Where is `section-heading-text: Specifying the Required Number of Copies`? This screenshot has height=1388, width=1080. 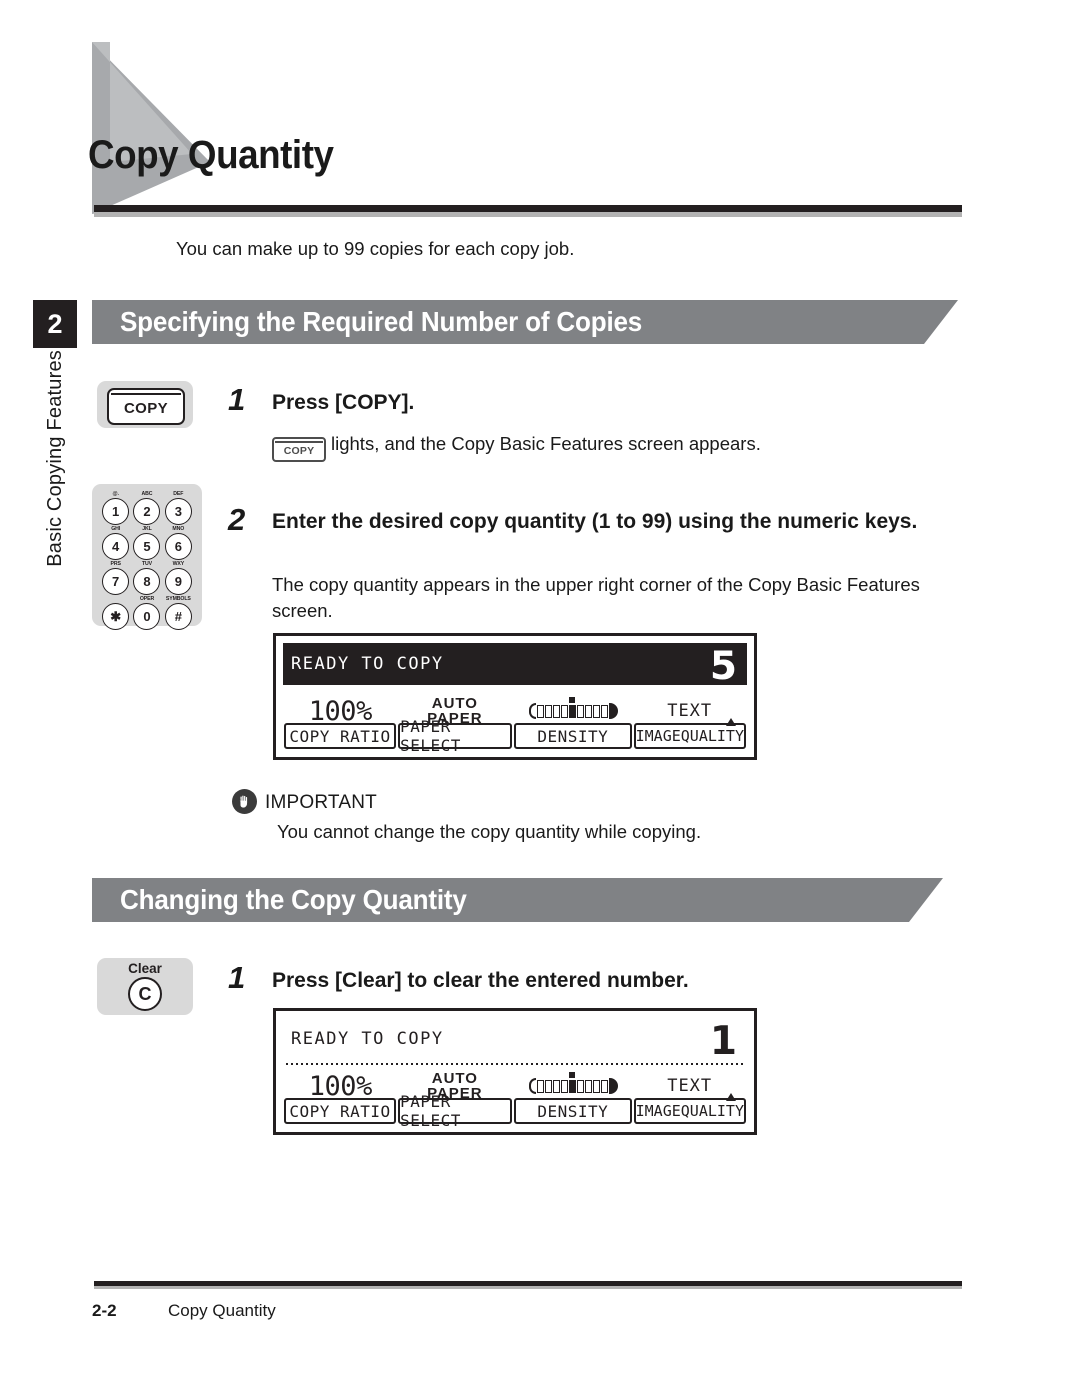 section-heading-text: Specifying the Required Number of Copies is located at coordinates (381, 321).